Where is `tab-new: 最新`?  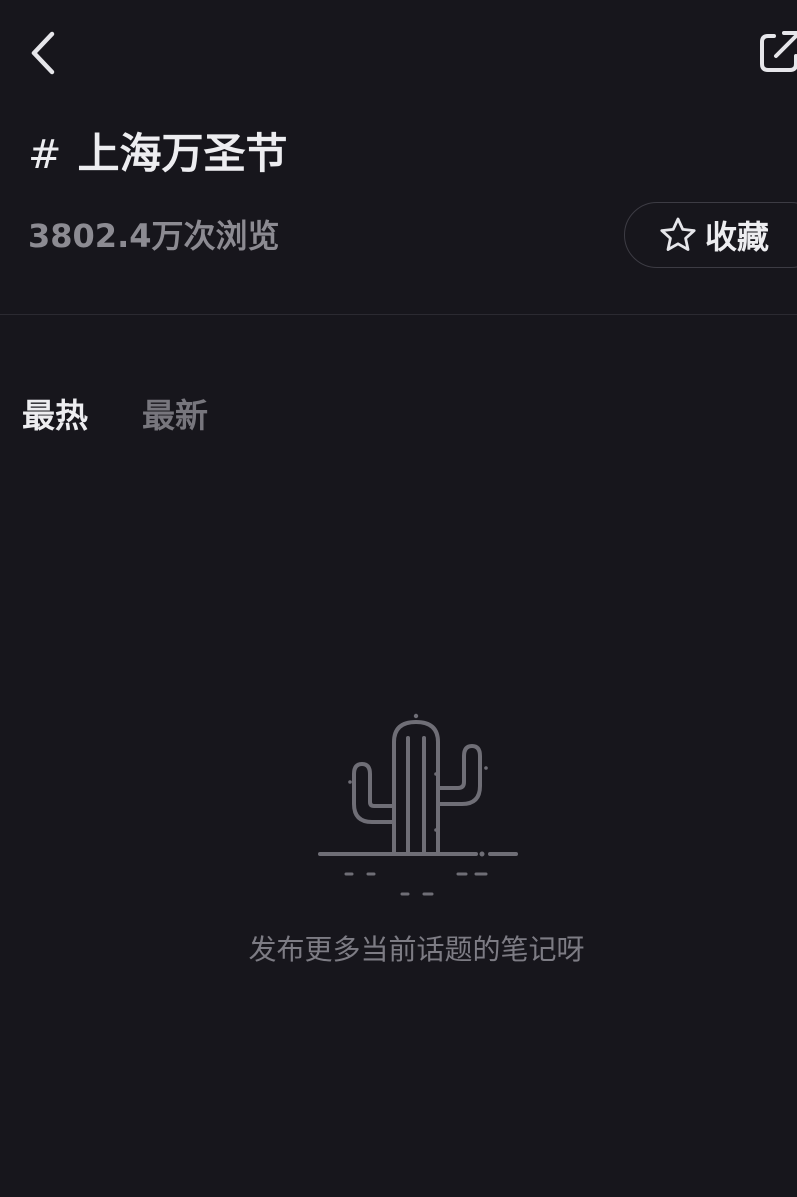
tab-new: 最新 is located at coordinates (175, 416).